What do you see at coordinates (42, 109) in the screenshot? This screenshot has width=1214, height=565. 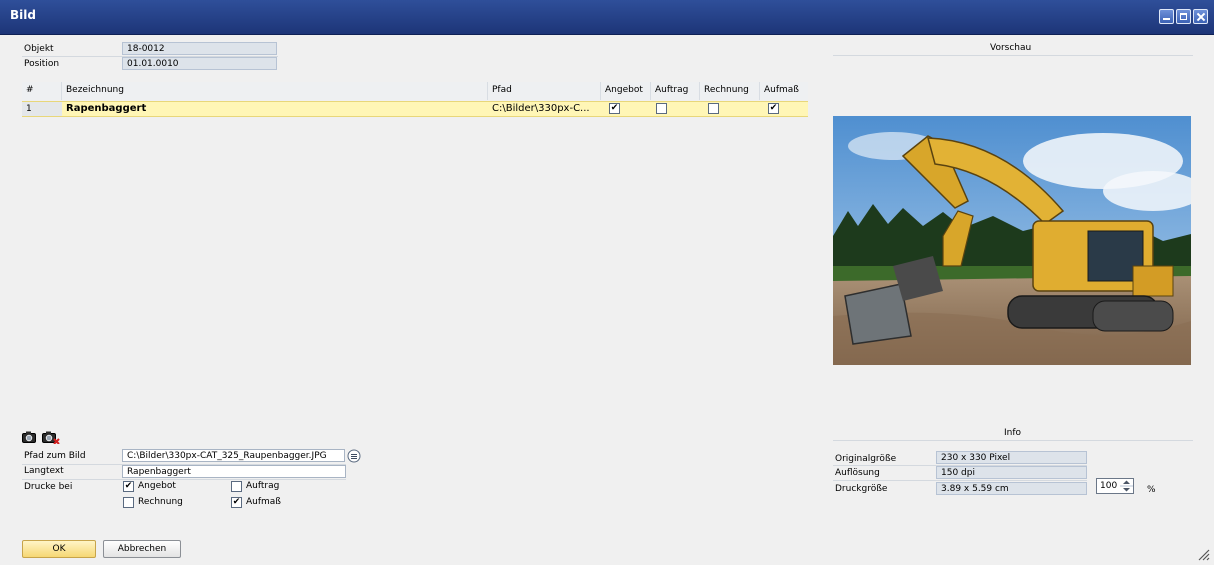 I see `row-number: 1` at bounding box center [42, 109].